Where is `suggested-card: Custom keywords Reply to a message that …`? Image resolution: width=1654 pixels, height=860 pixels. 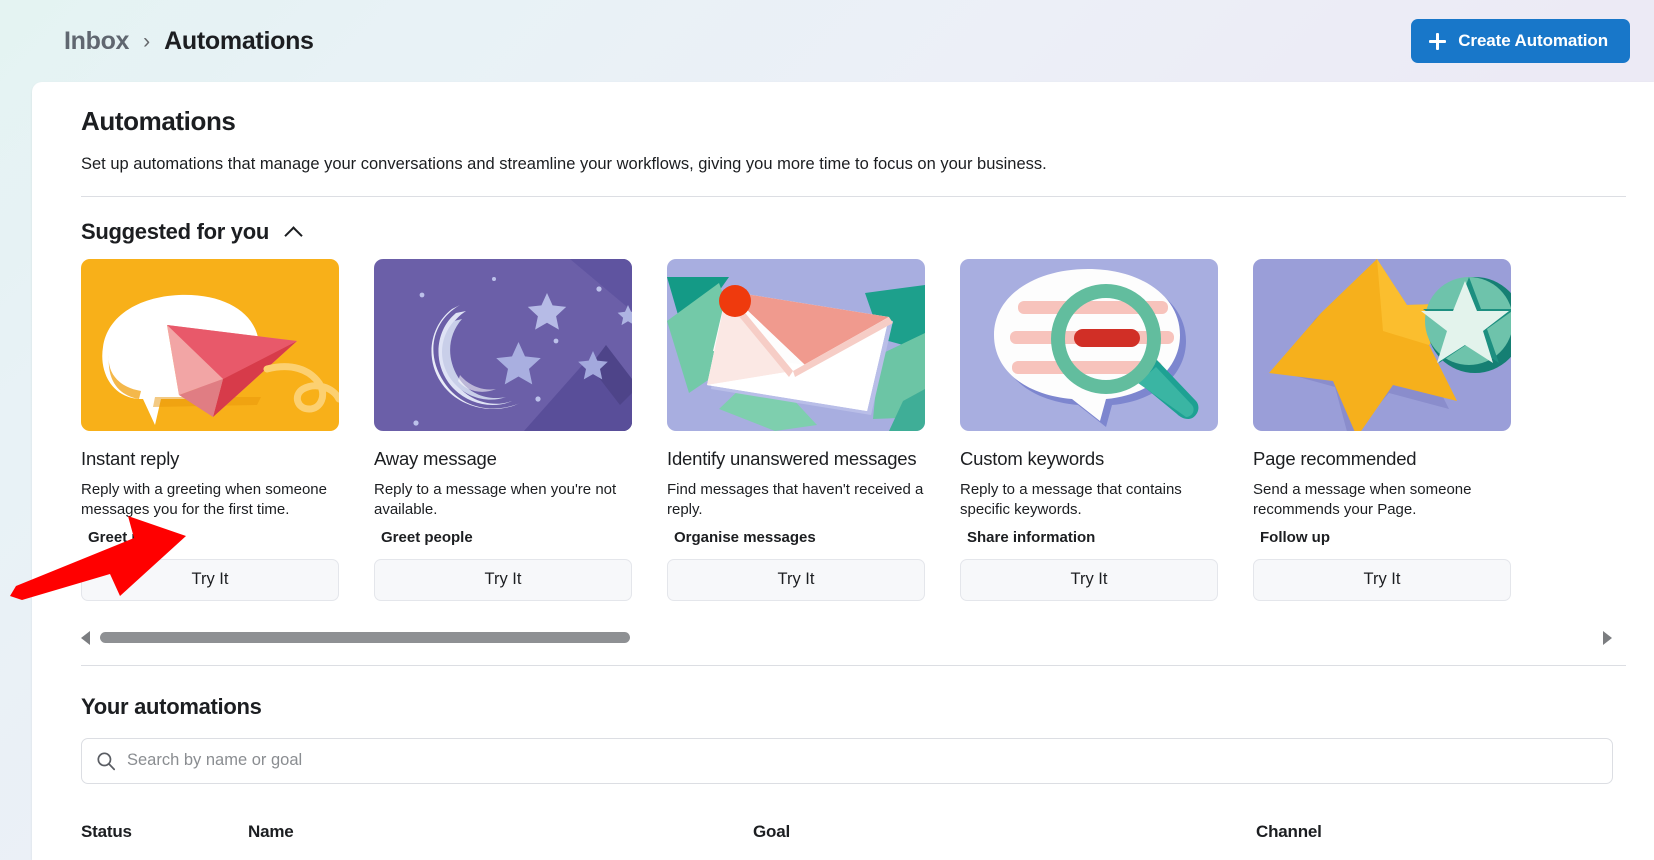
suggested-card: Custom keywords Reply to a message that … is located at coordinates (1106, 430).